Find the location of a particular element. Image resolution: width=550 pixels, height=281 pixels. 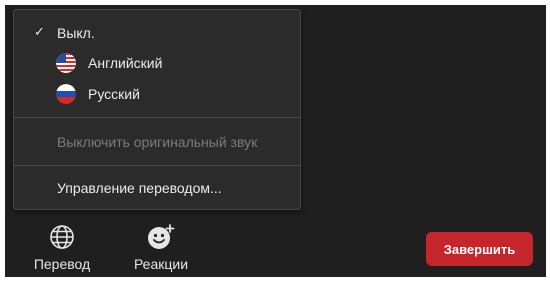

emoji-add-icon is located at coordinates (161, 237).